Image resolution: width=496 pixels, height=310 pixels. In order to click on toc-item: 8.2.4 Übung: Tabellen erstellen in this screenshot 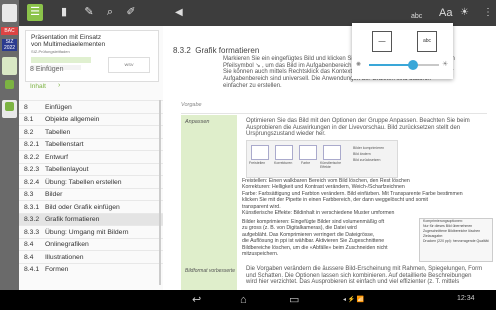, I will do `click(91, 181)`.